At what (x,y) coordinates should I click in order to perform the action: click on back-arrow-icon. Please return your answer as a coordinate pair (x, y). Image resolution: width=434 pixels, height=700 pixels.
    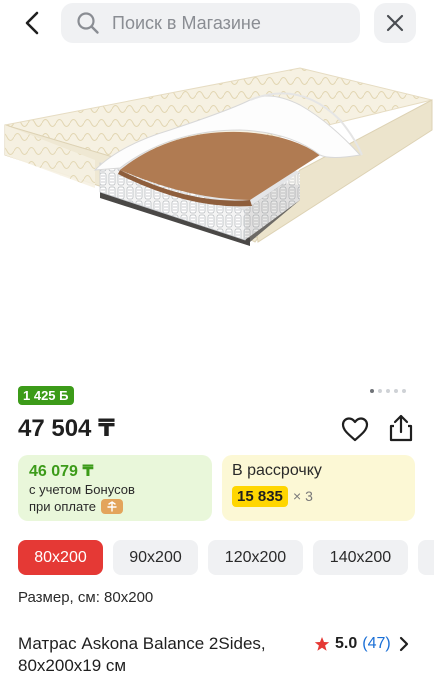
    Looking at the image, I should click on (32, 23).